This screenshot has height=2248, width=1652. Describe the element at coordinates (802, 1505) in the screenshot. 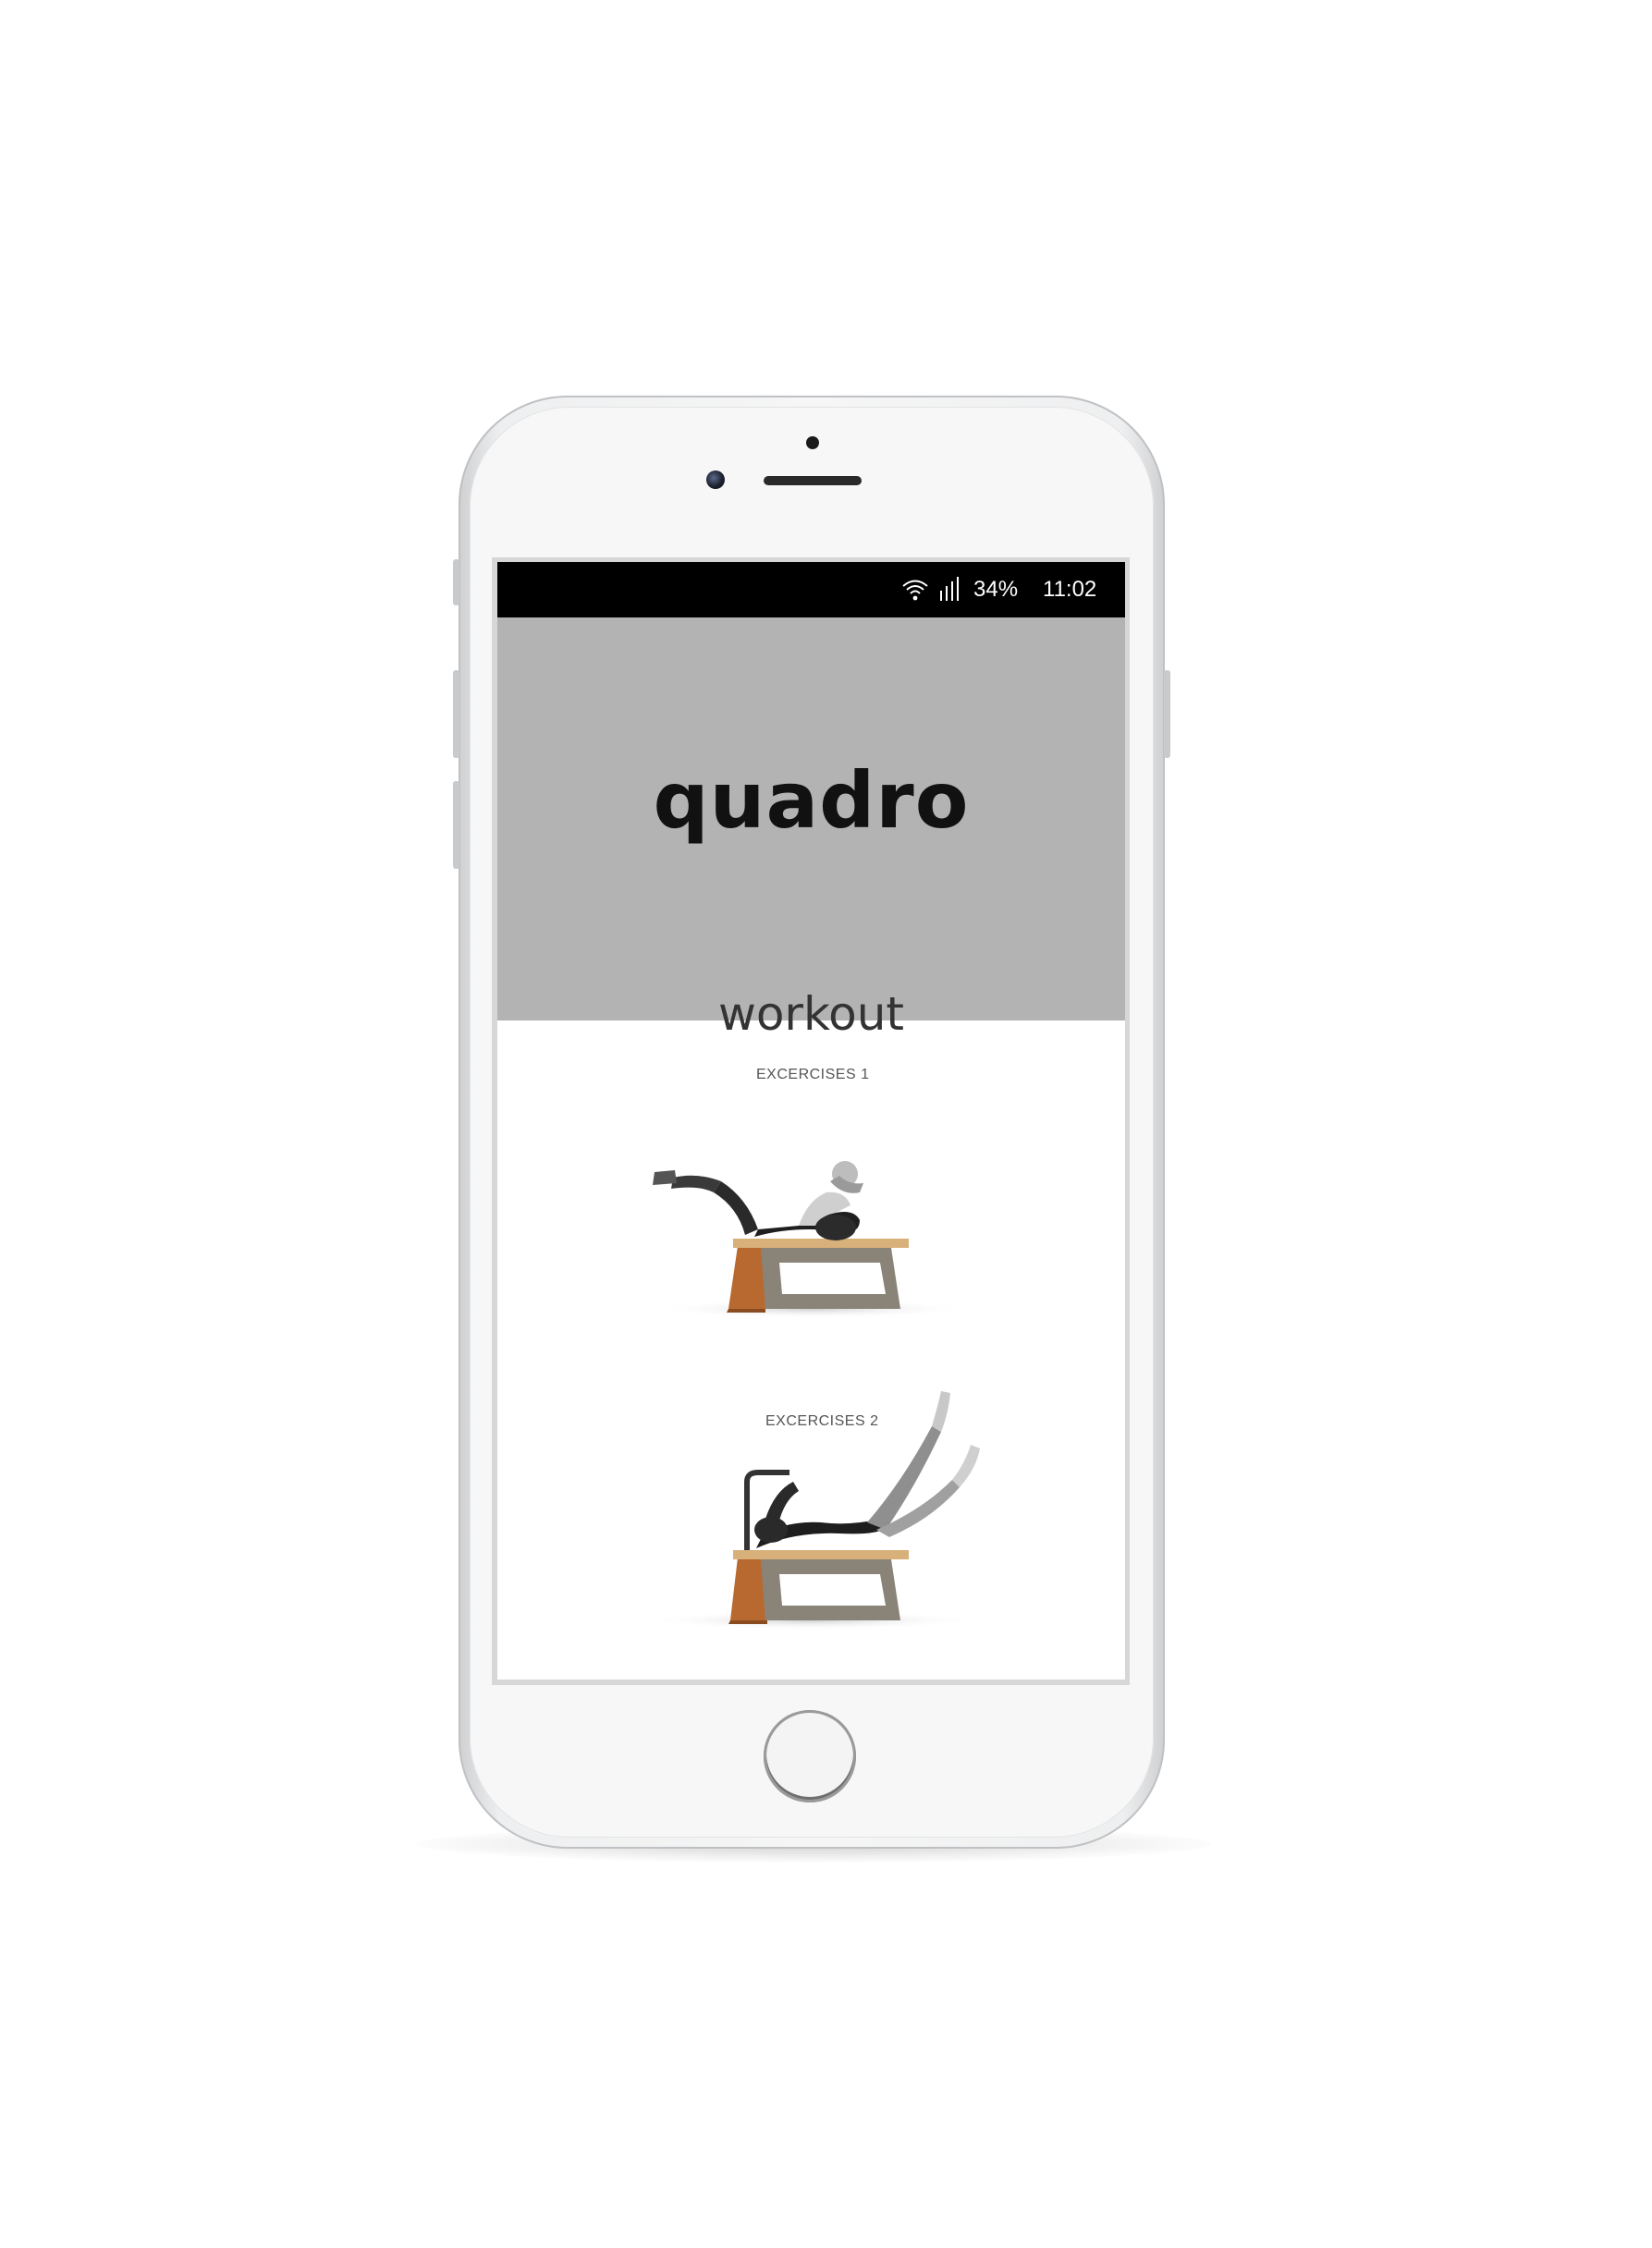

I see `exercise-2-illustration` at that location.